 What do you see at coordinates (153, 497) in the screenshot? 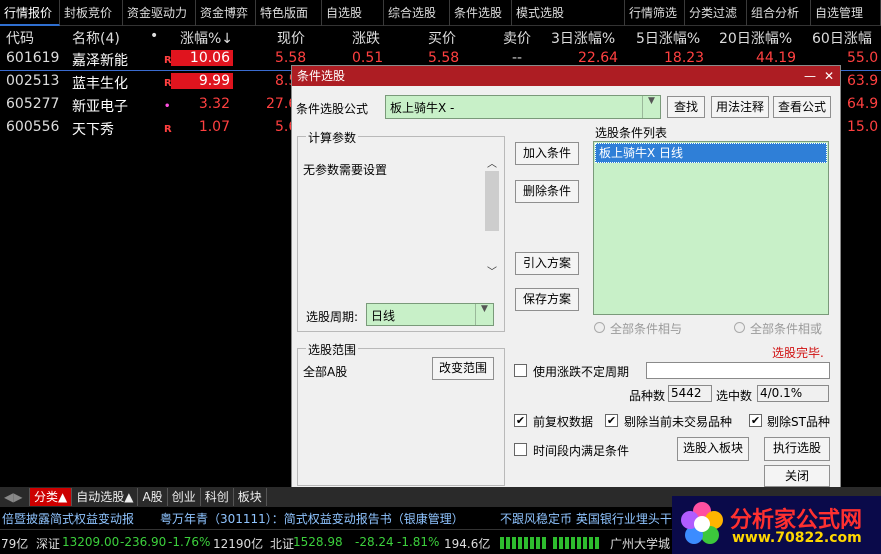
I see `tab-a-share: A股` at bounding box center [153, 497].